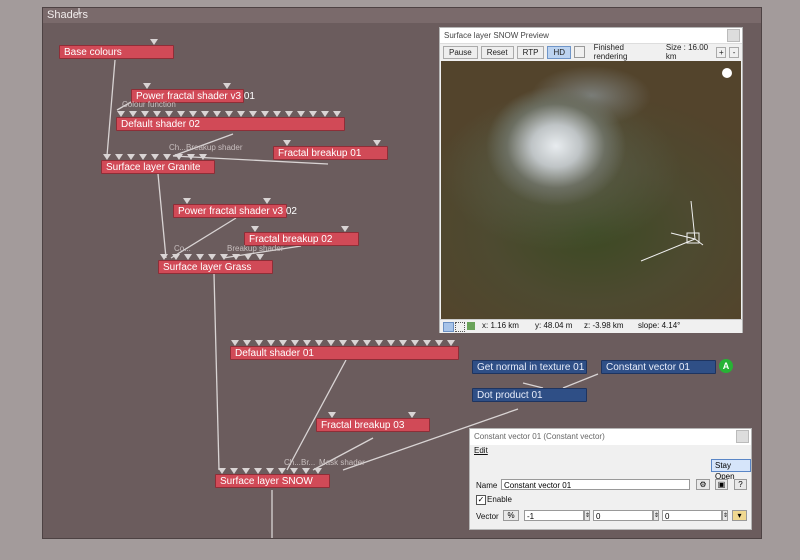 Image resolution: width=800 pixels, height=560 pixels. What do you see at coordinates (460, 52) in the screenshot?
I see `pause-button: Pause` at bounding box center [460, 52].